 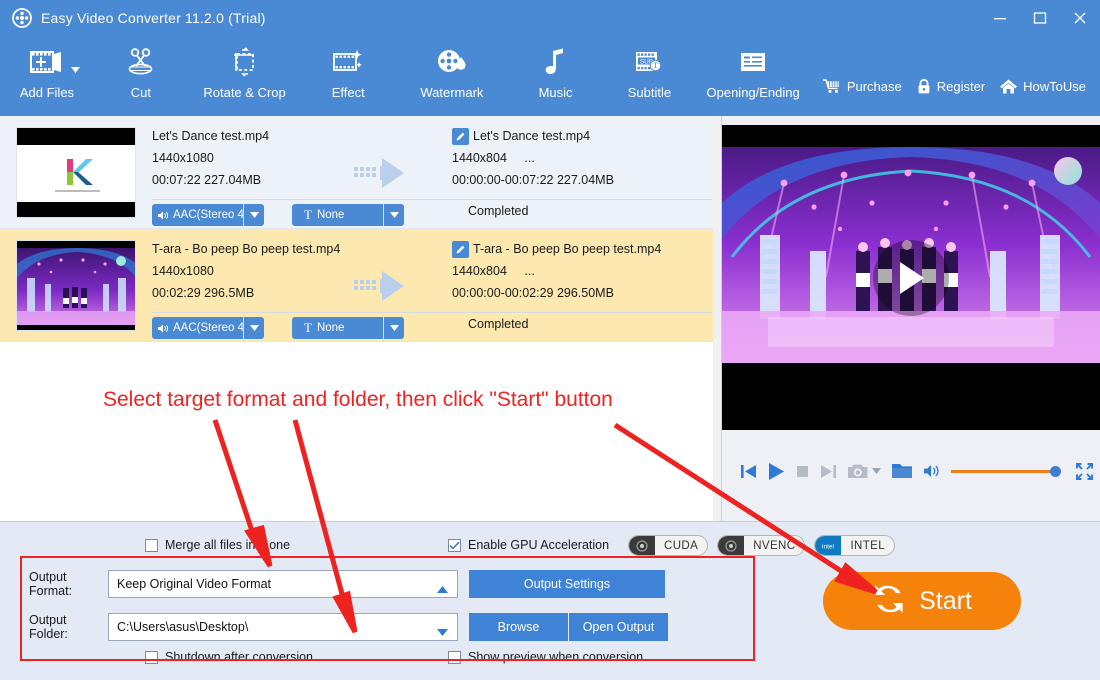 What do you see at coordinates (51, 584) in the screenshot?
I see `output-format-label: Output Format:` at bounding box center [51, 584].